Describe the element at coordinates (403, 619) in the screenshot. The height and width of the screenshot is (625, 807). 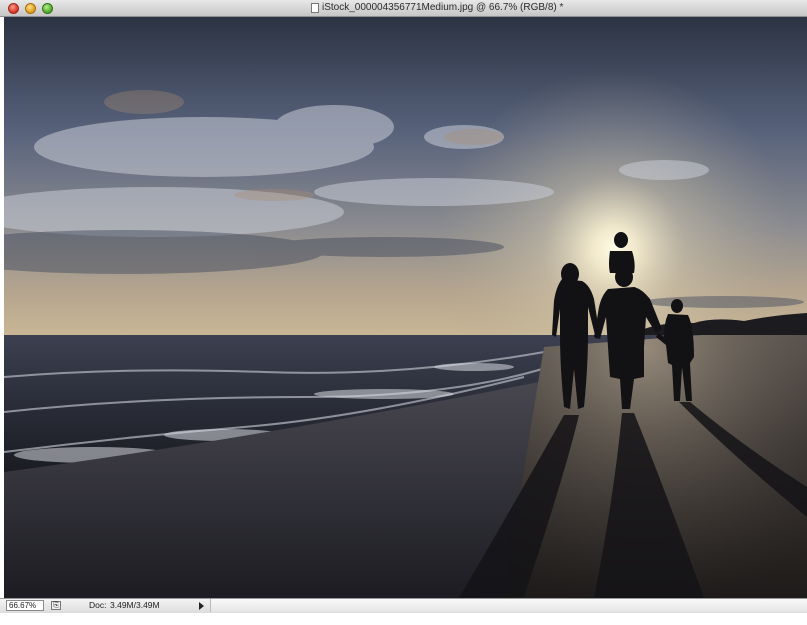
I see `window-bottom-edge` at that location.